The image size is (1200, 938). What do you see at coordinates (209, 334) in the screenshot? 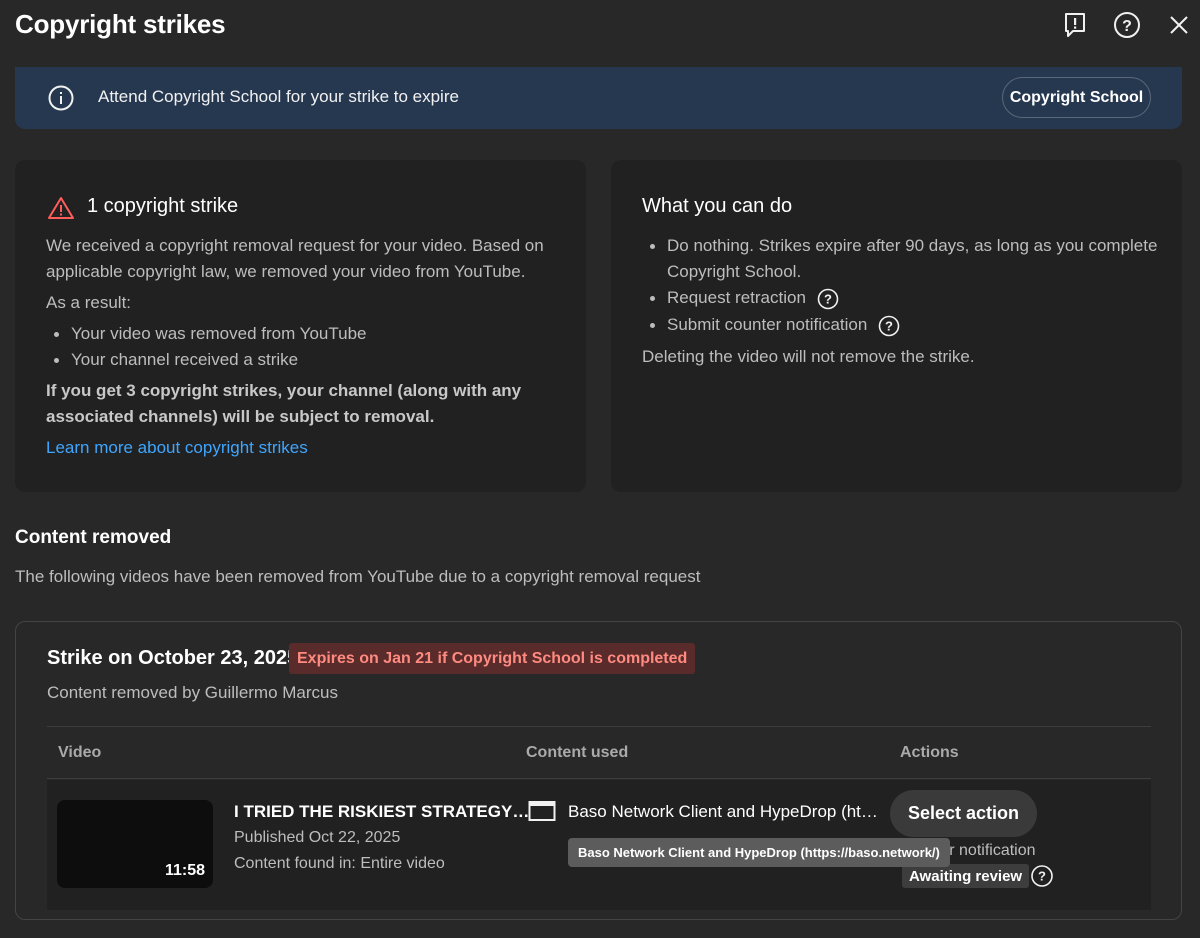
I see `result-bullet-removed: Your video was removed from YouTube` at bounding box center [209, 334].